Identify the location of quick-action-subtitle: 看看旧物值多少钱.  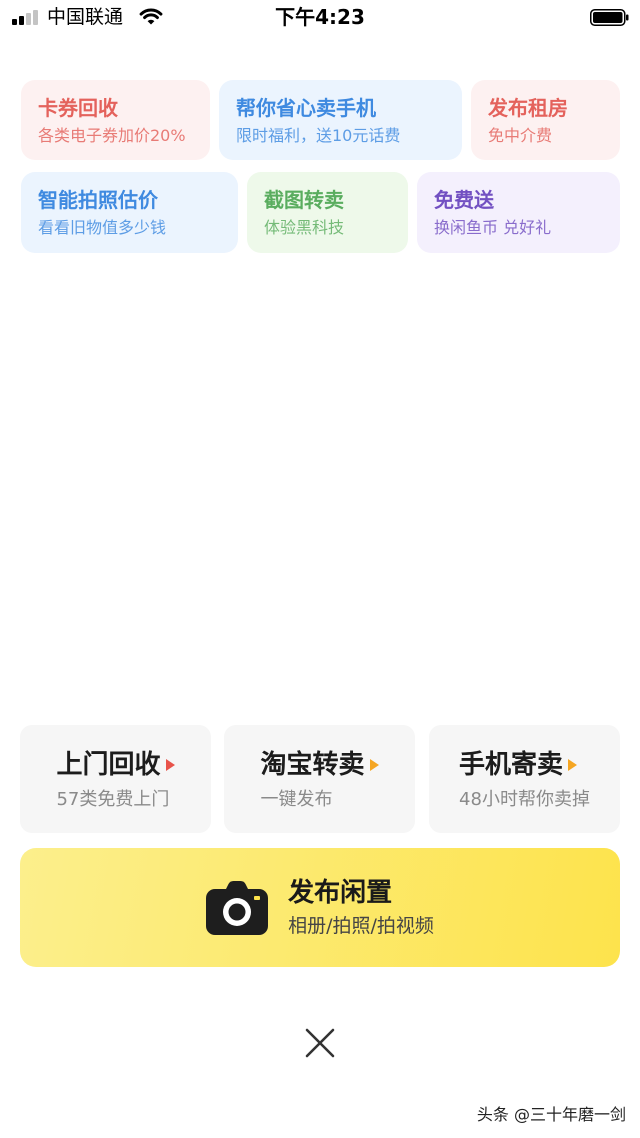
(102, 227).